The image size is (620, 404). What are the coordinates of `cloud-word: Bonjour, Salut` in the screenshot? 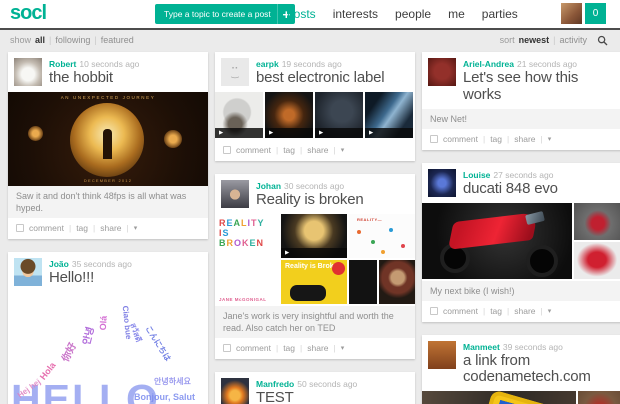 It's located at (165, 396).